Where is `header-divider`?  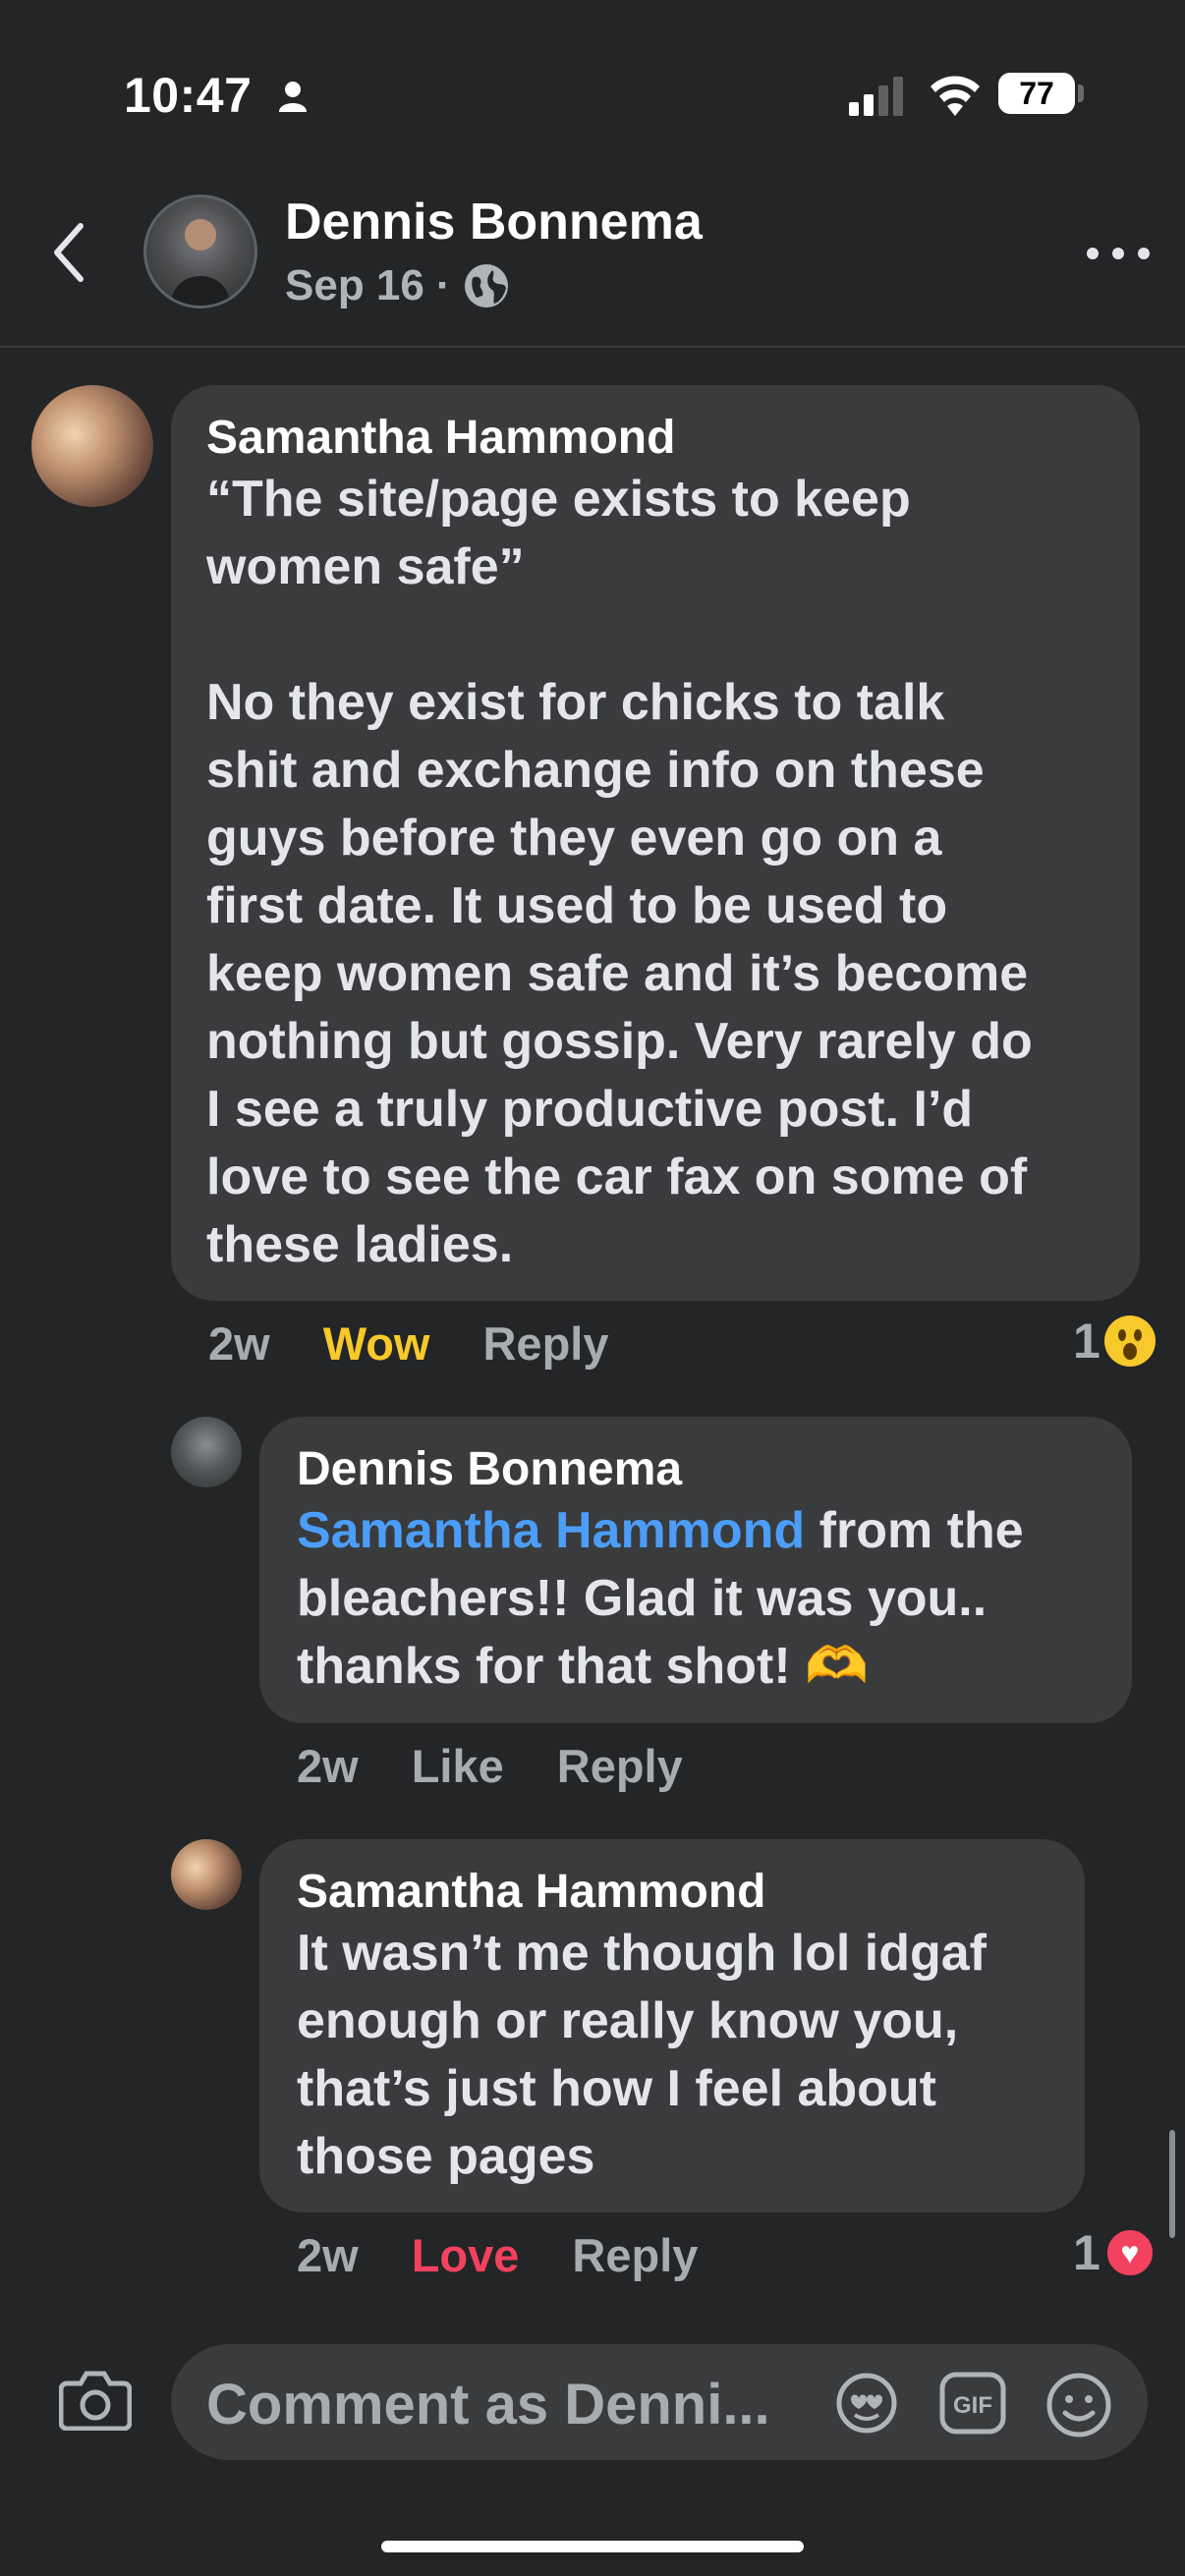
header-divider is located at coordinates (592, 347).